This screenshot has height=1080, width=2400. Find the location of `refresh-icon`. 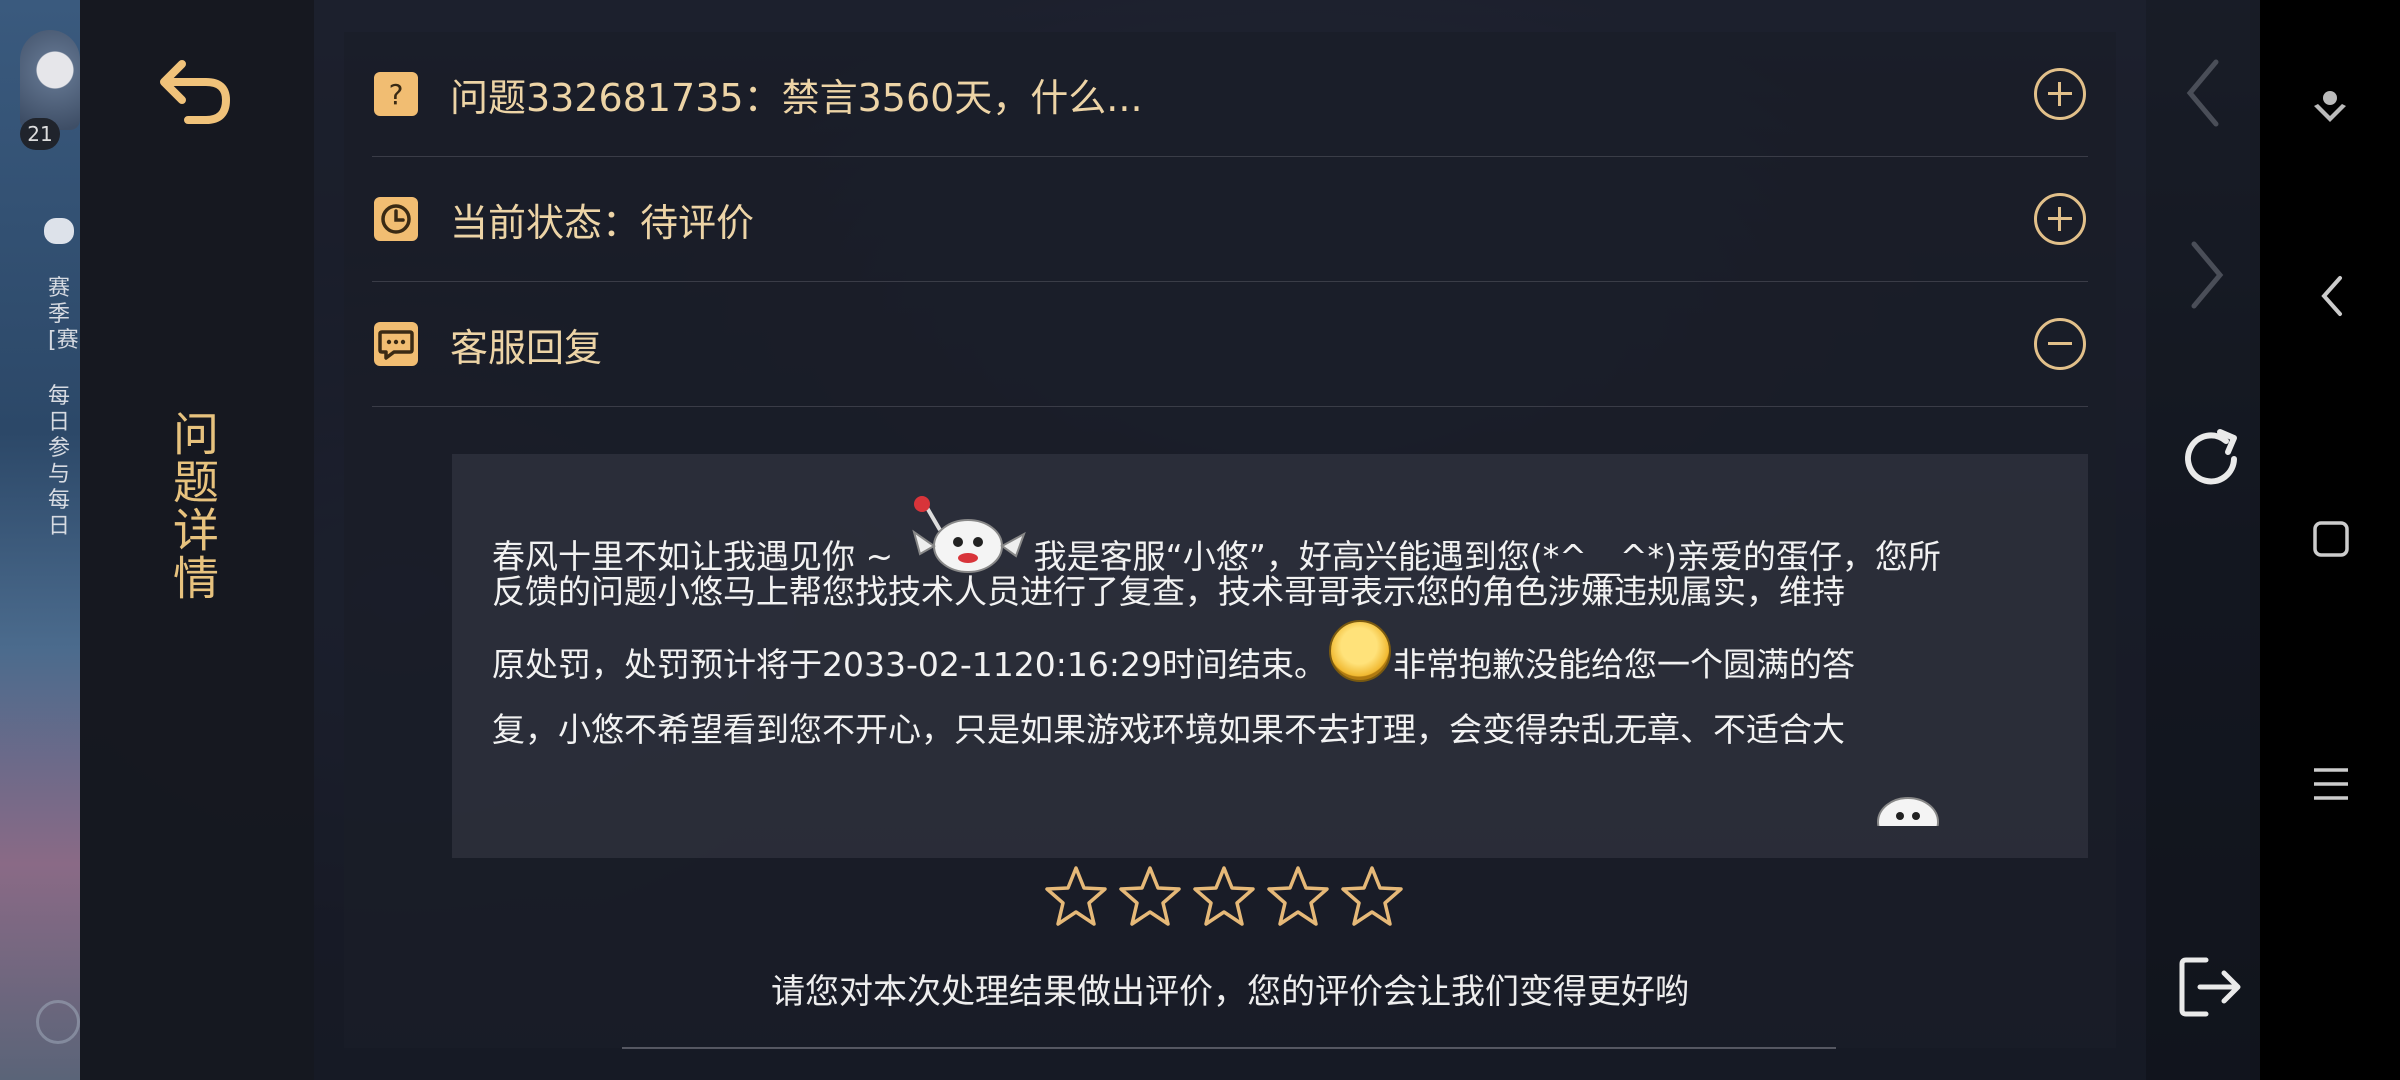

refresh-icon is located at coordinates (58, 1022).